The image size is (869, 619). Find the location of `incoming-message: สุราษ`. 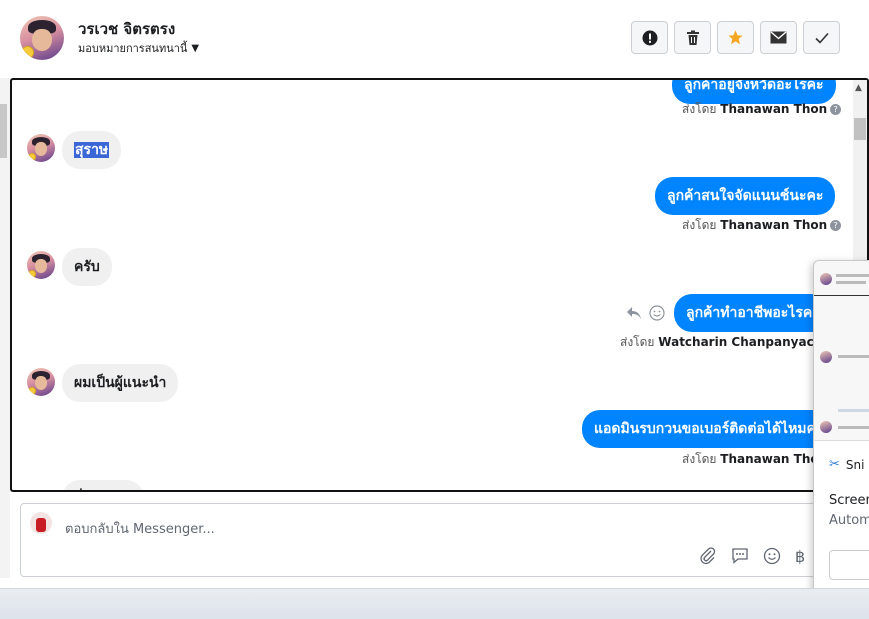

incoming-message: สุราษ is located at coordinates (92, 150).